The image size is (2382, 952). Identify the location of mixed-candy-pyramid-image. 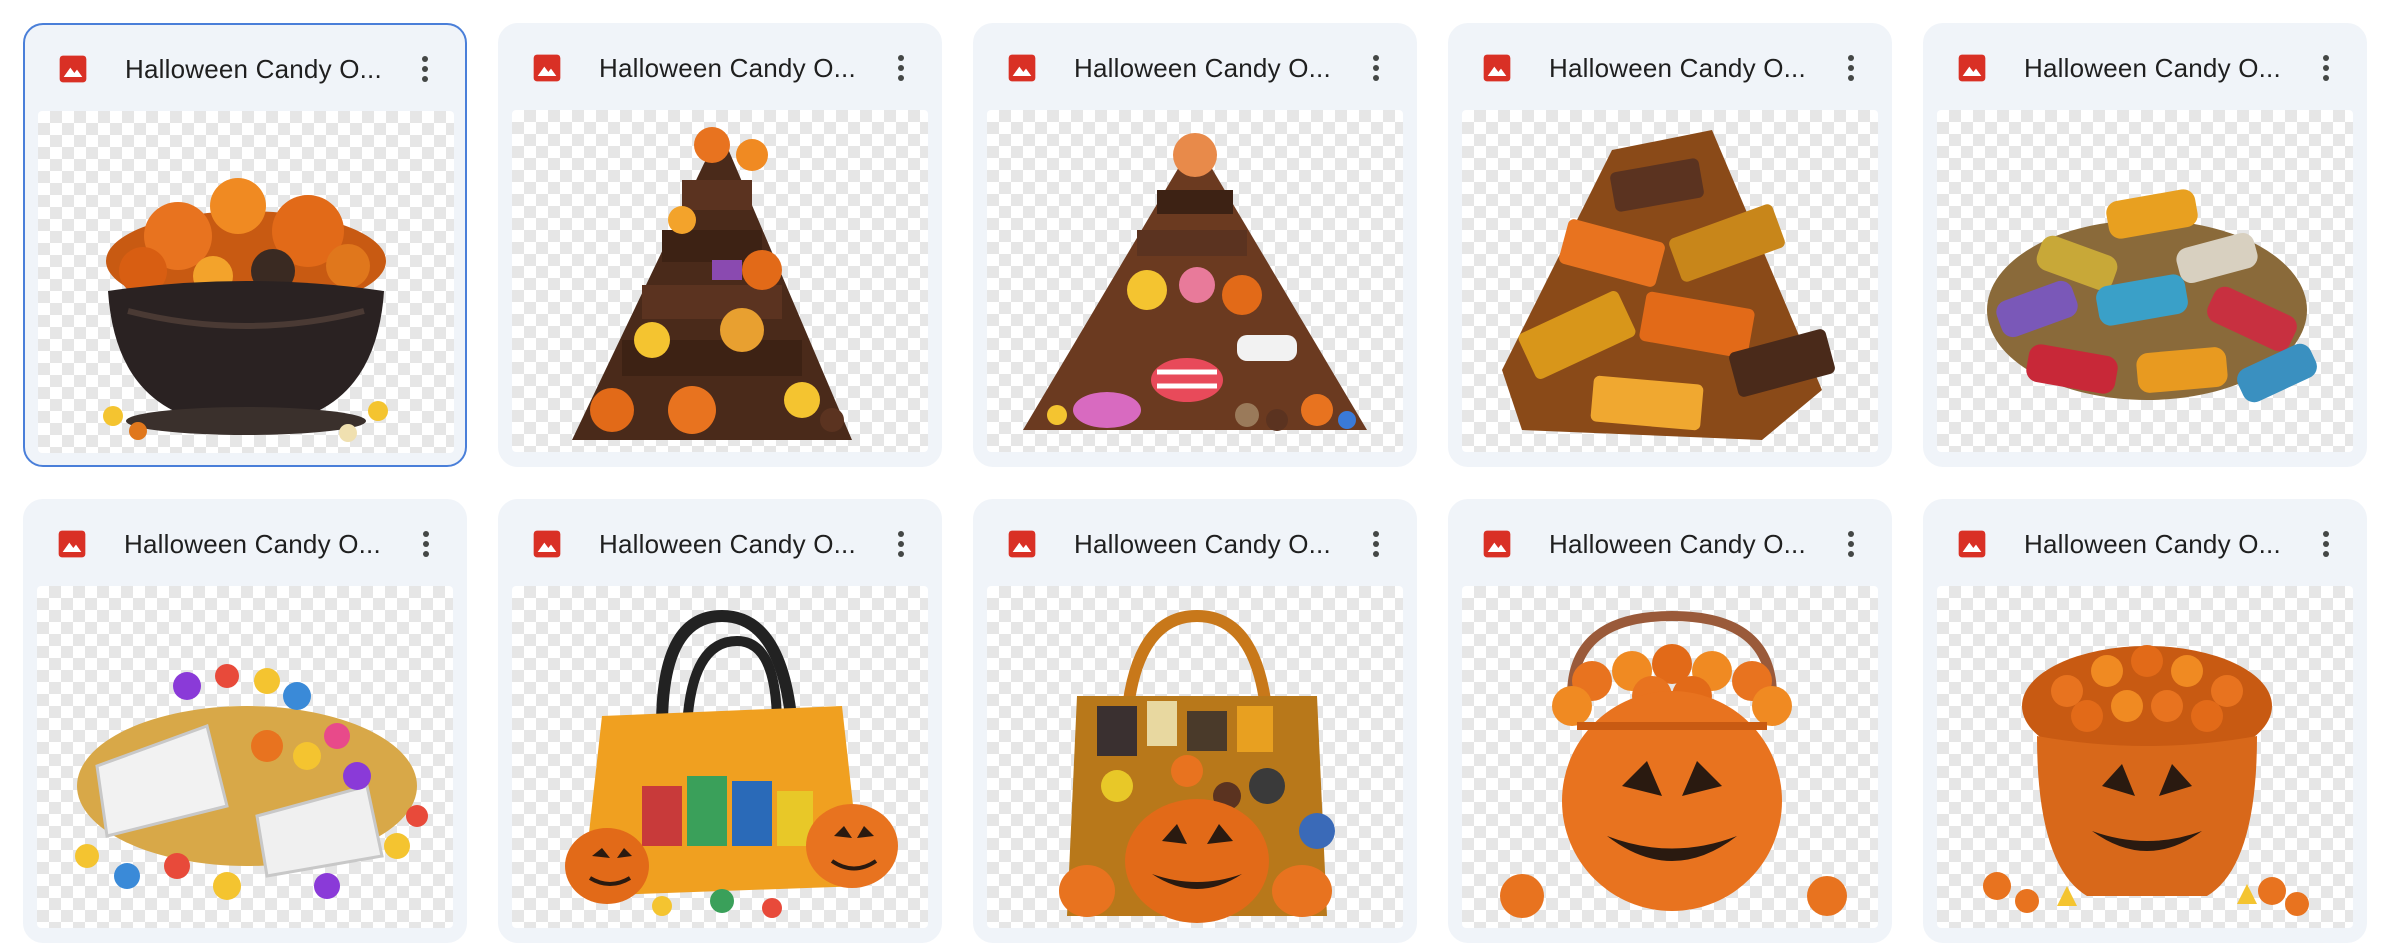
(1195, 282).